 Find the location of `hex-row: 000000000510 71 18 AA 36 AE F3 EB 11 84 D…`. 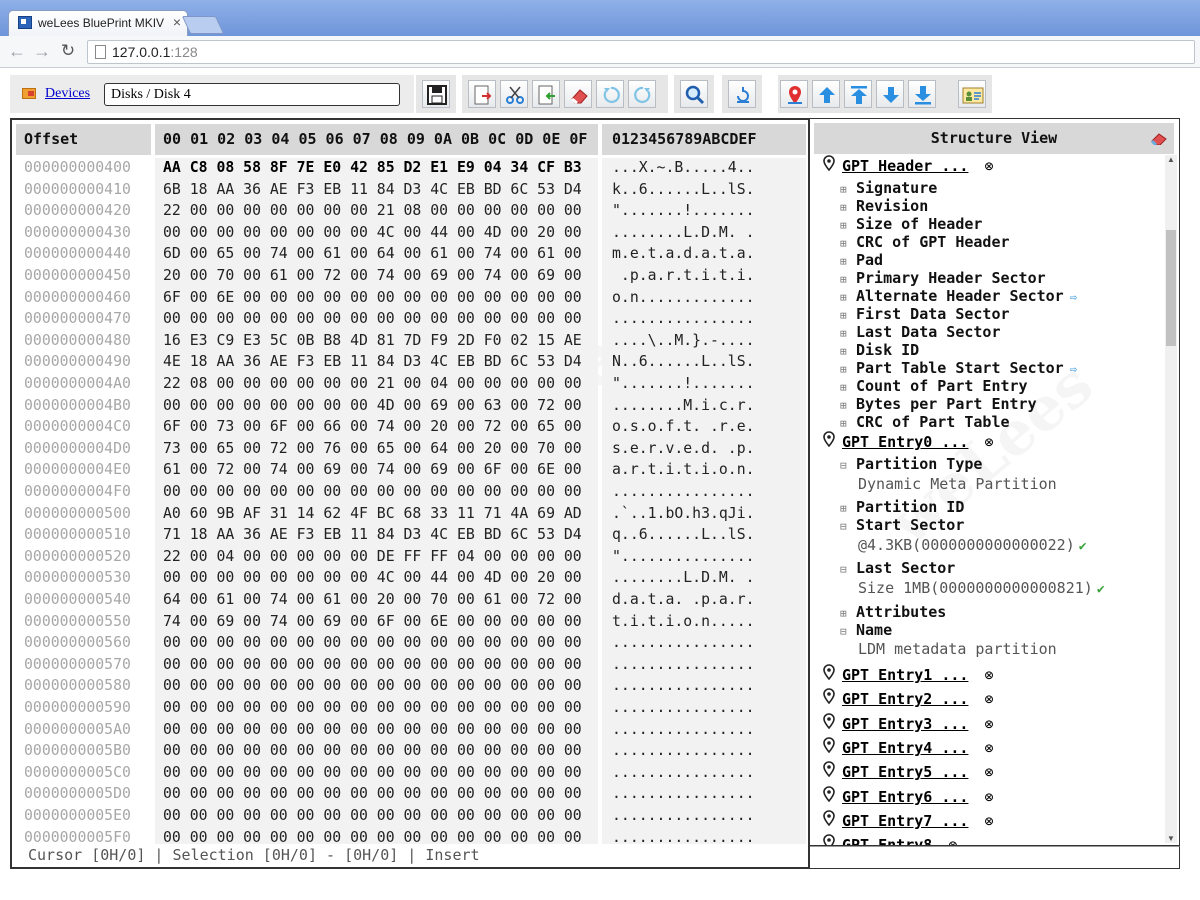

hex-row: 000000000510 71 18 AA 36 AE F3 EB 11 84 D… is located at coordinates (411, 535).